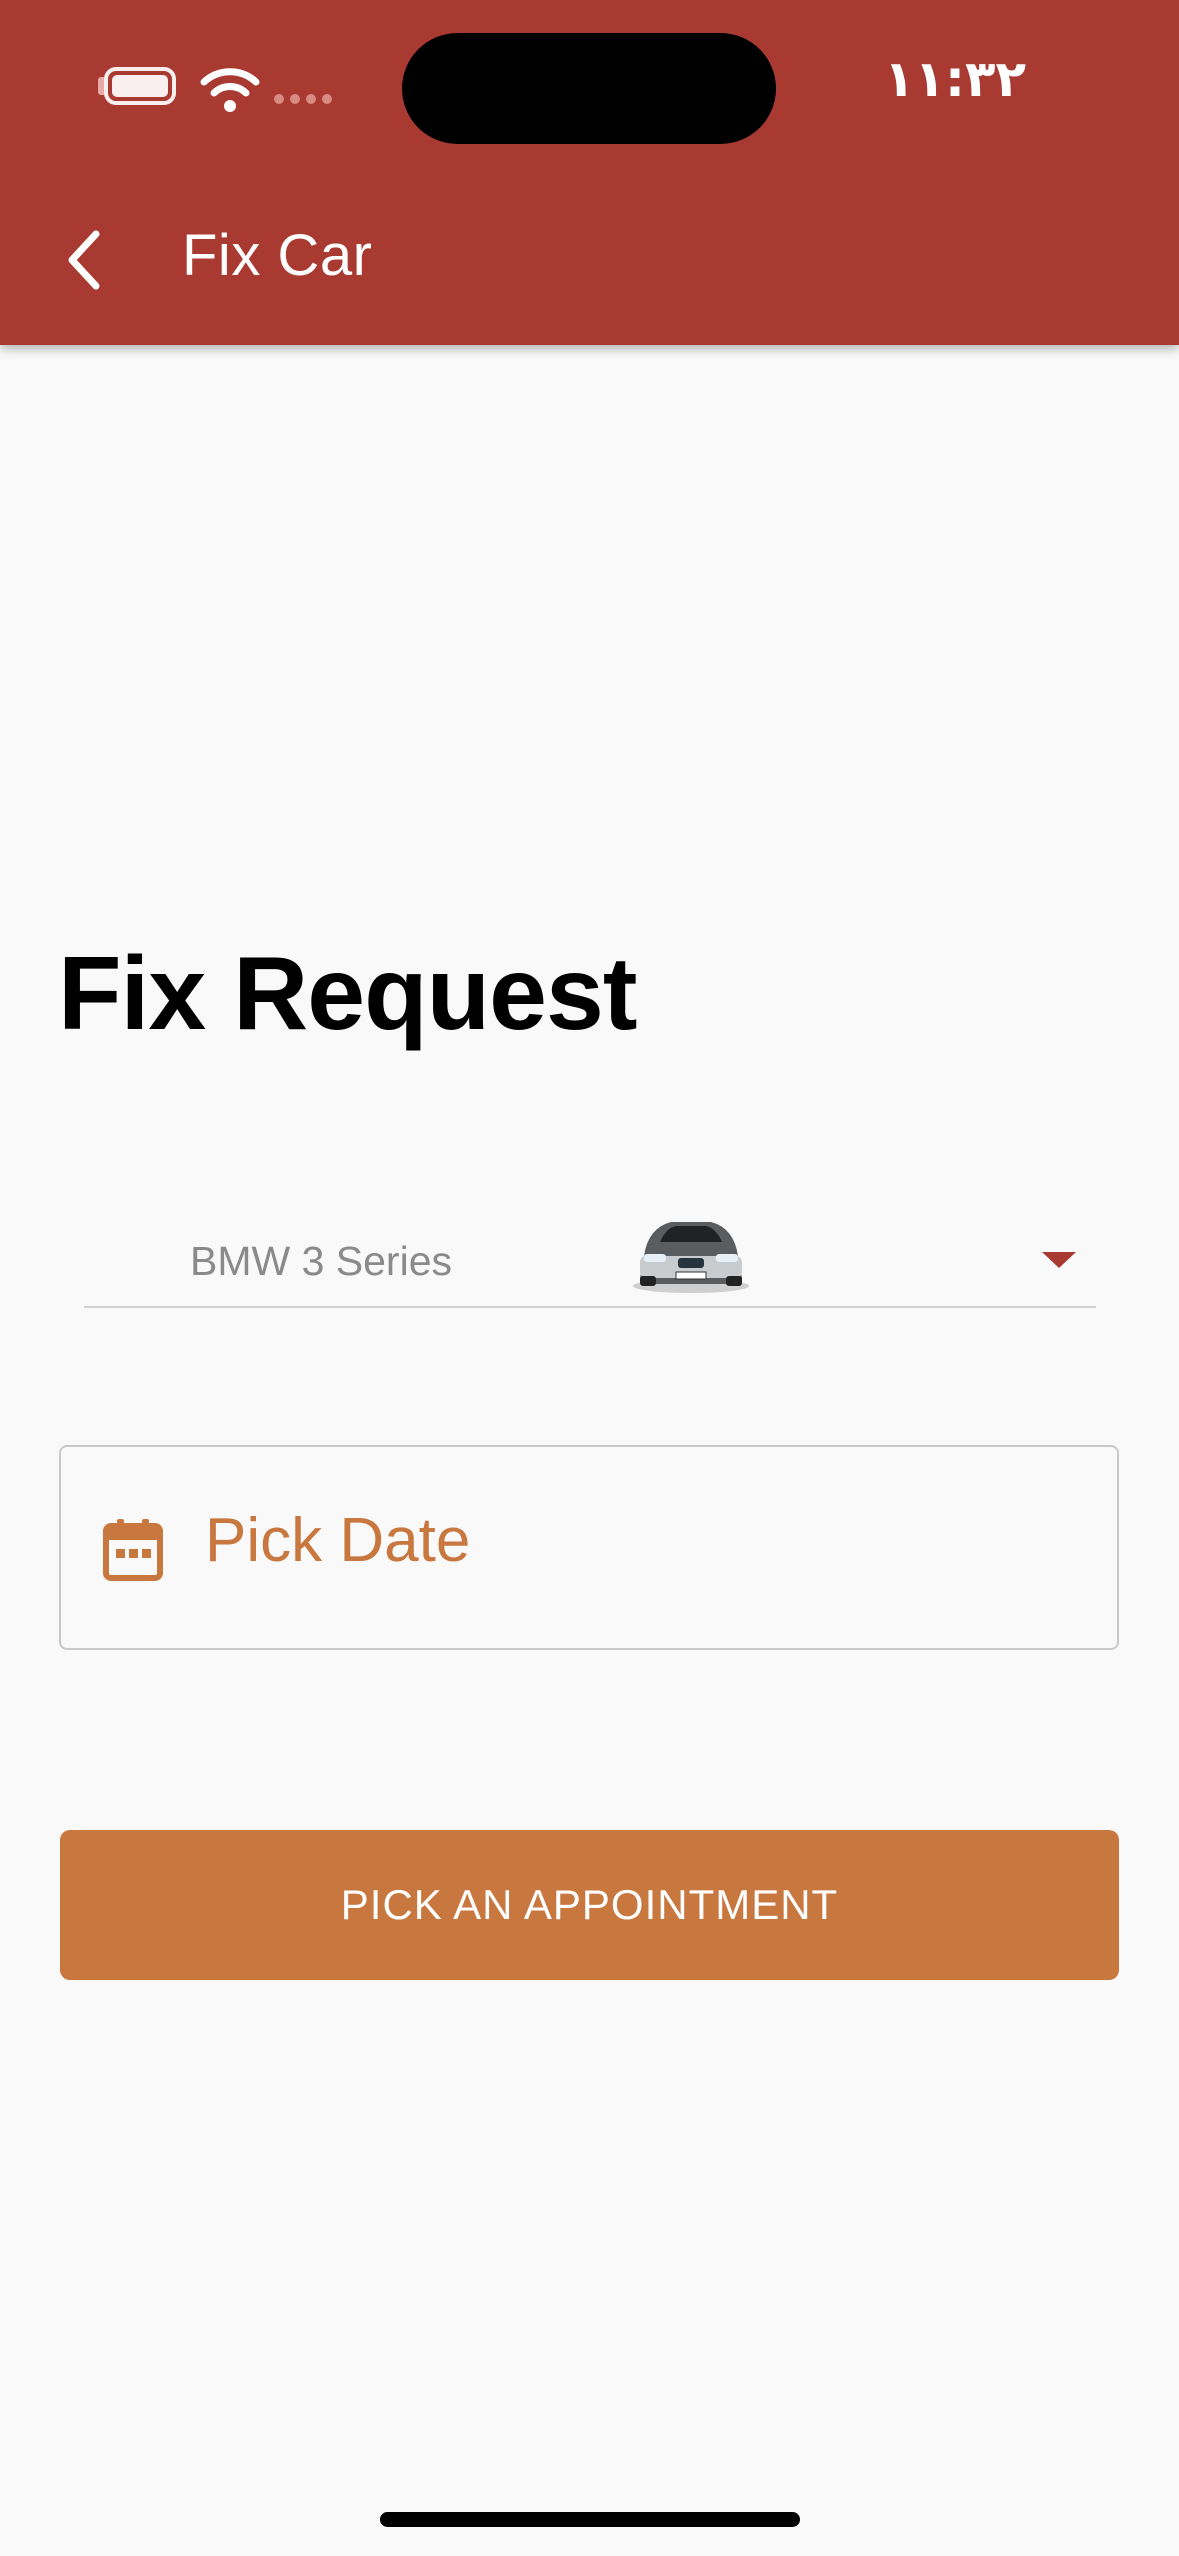  What do you see at coordinates (955, 79) in the screenshot?
I see `status-time: ١١:٣٢` at bounding box center [955, 79].